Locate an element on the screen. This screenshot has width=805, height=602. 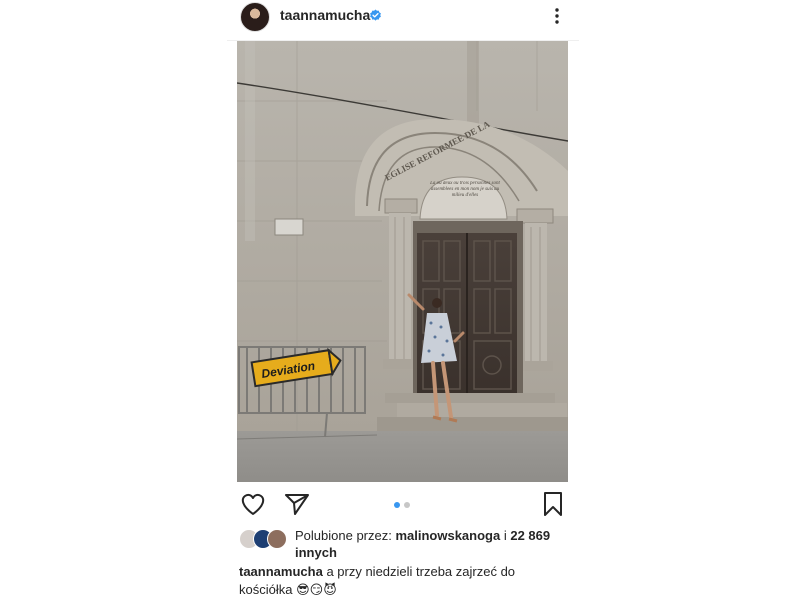
profile-avatar is located at coordinates (255, 17).